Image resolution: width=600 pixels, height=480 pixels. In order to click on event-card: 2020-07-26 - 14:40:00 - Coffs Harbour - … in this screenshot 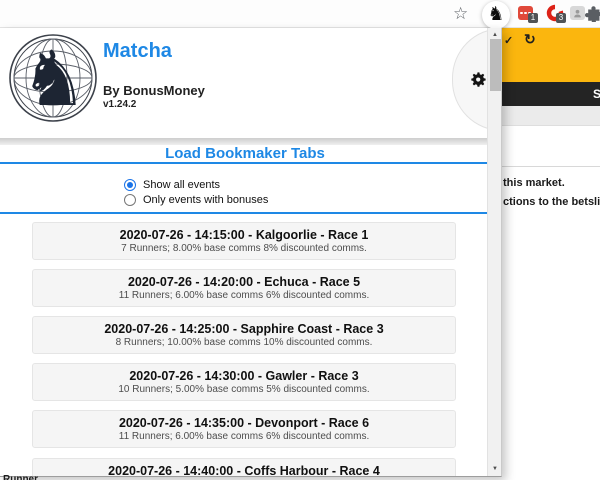, I will do `click(244, 467)`.